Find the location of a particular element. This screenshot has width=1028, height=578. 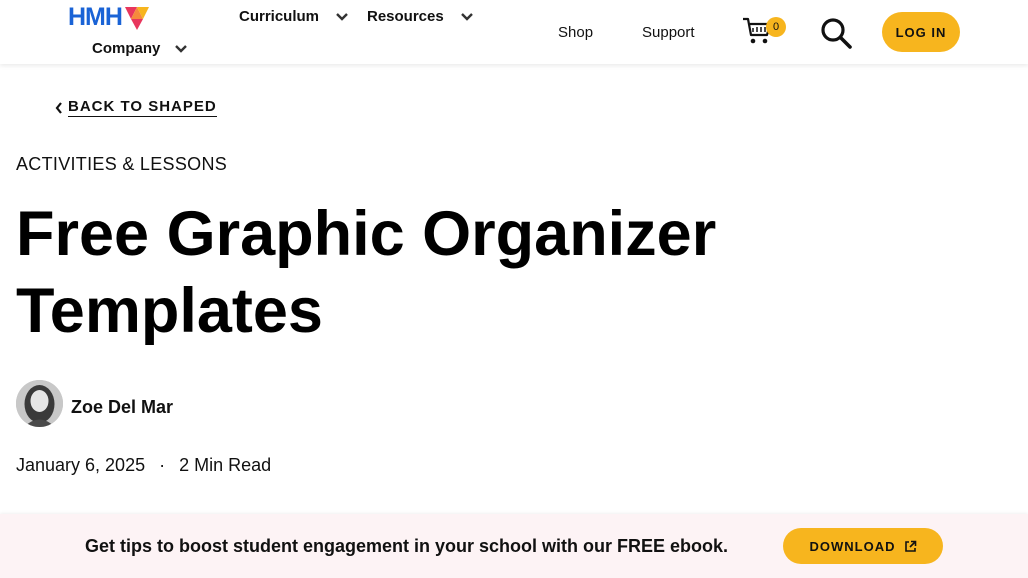

download-button: DOWNLOAD is located at coordinates (863, 546).